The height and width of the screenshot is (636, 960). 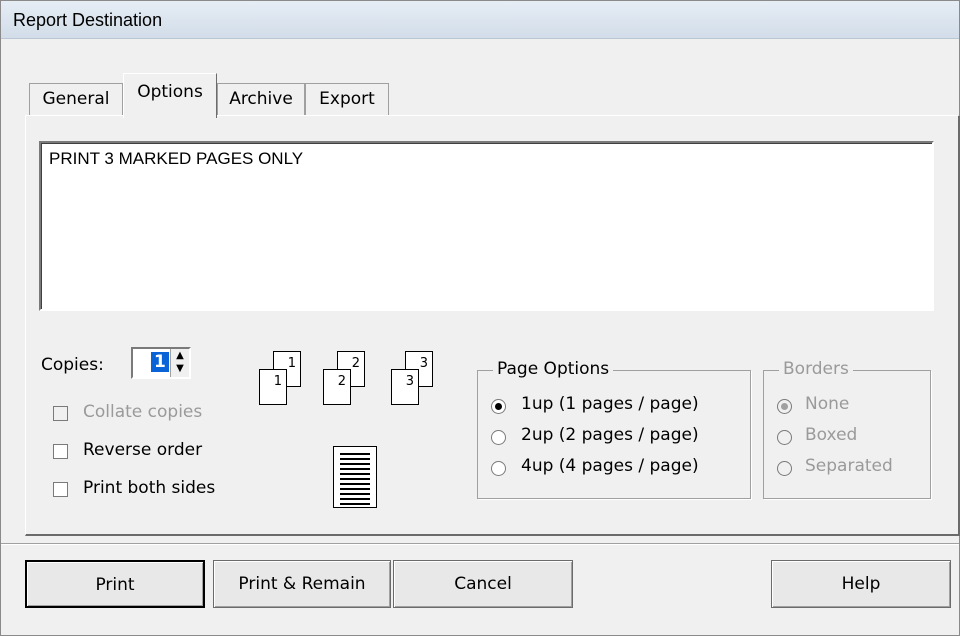 I want to click on page-layout-preview-icon, so click(x=355, y=477).